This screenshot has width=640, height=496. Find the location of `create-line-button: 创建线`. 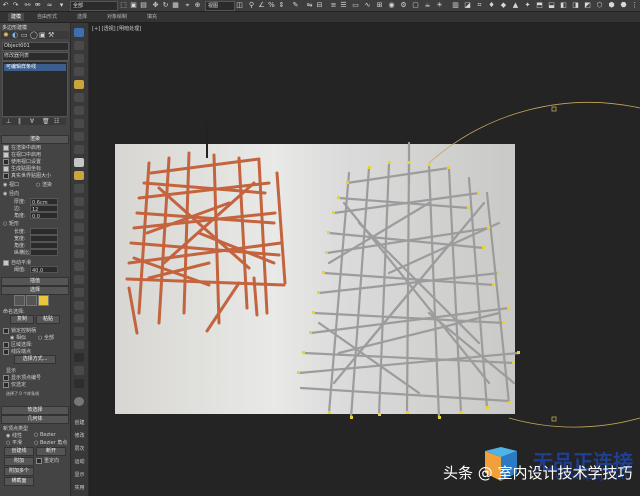

create-line-button: 创建线 is located at coordinates (19, 451).